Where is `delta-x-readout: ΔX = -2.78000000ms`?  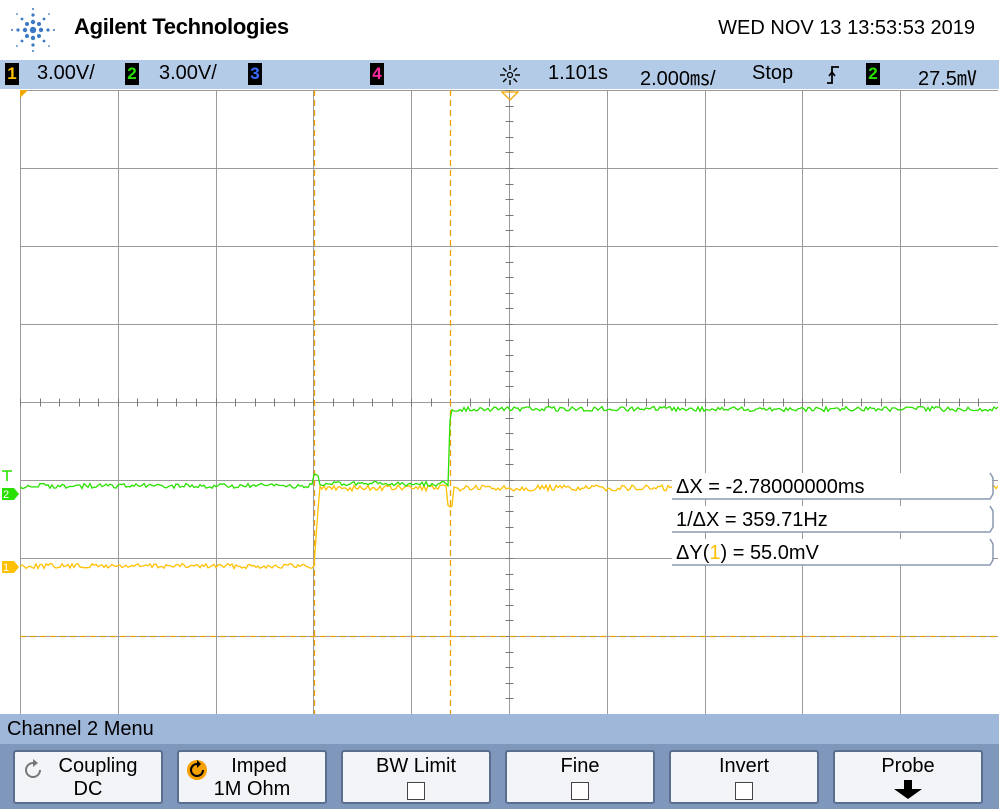 delta-x-readout: ΔX = -2.78000000ms is located at coordinates (833, 486).